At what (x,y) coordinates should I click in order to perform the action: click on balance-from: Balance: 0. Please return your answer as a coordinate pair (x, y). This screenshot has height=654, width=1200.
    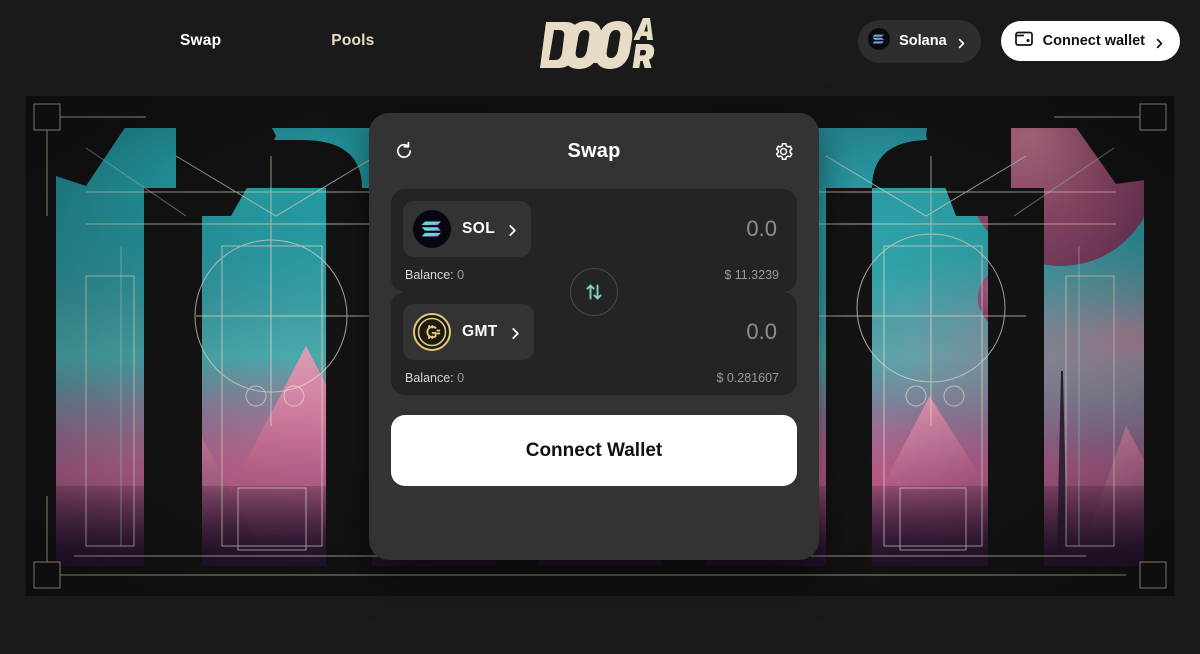
    Looking at the image, I should click on (434, 275).